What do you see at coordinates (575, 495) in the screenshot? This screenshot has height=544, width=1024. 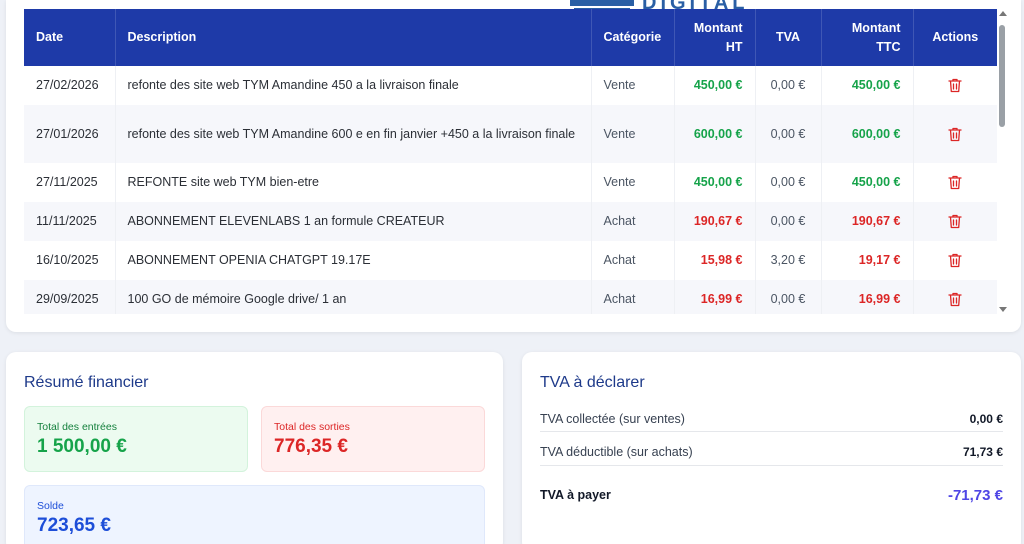 I see `tva-a-payer-label: TVA à payer` at bounding box center [575, 495].